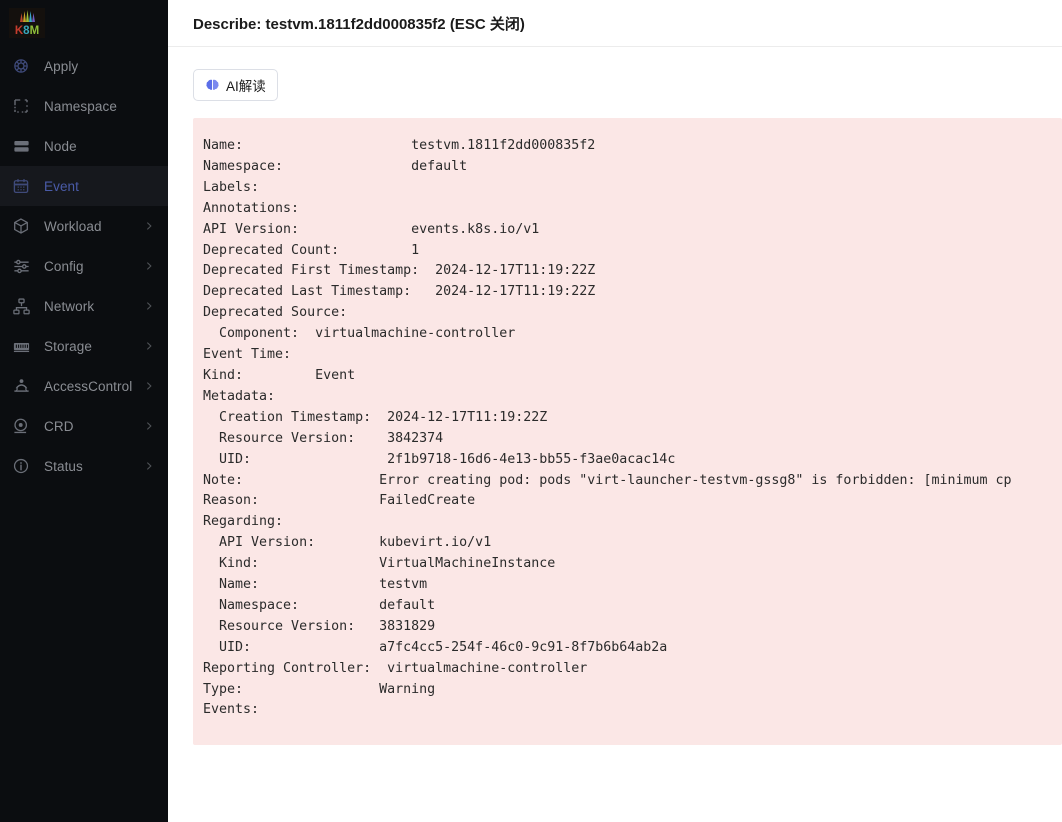 This screenshot has height=822, width=1062. I want to click on calendar-icon, so click(21, 186).